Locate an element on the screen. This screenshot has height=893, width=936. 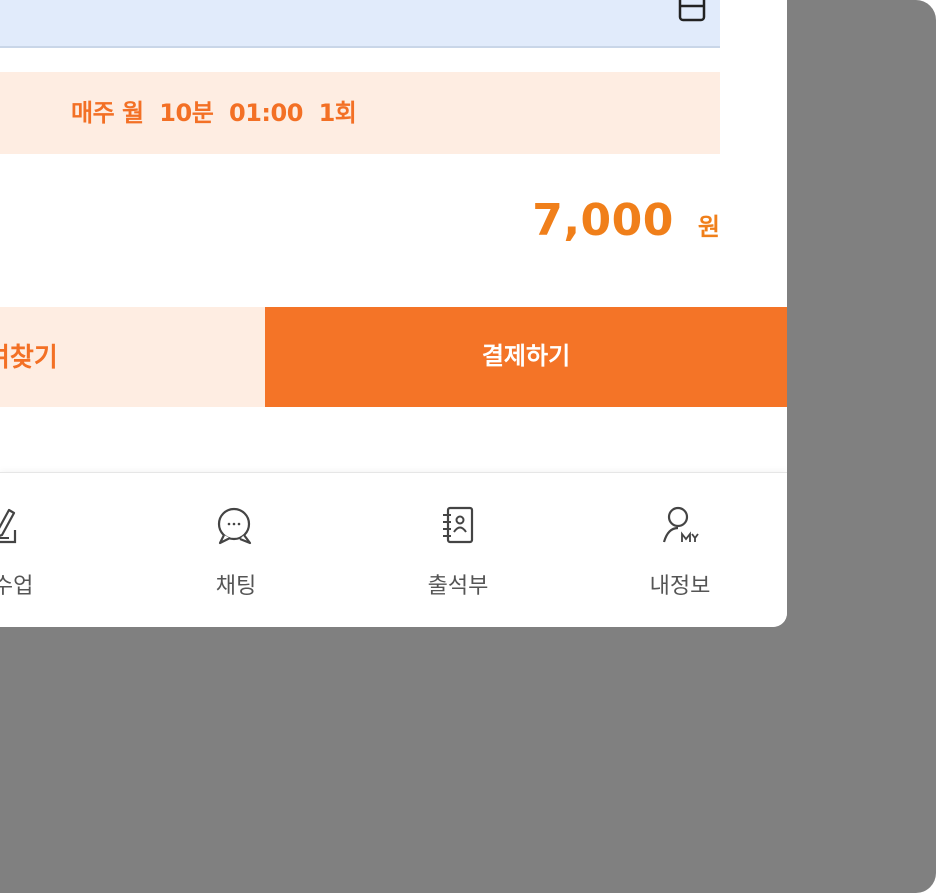
find-button: 여찾기 is located at coordinates (132, 357).